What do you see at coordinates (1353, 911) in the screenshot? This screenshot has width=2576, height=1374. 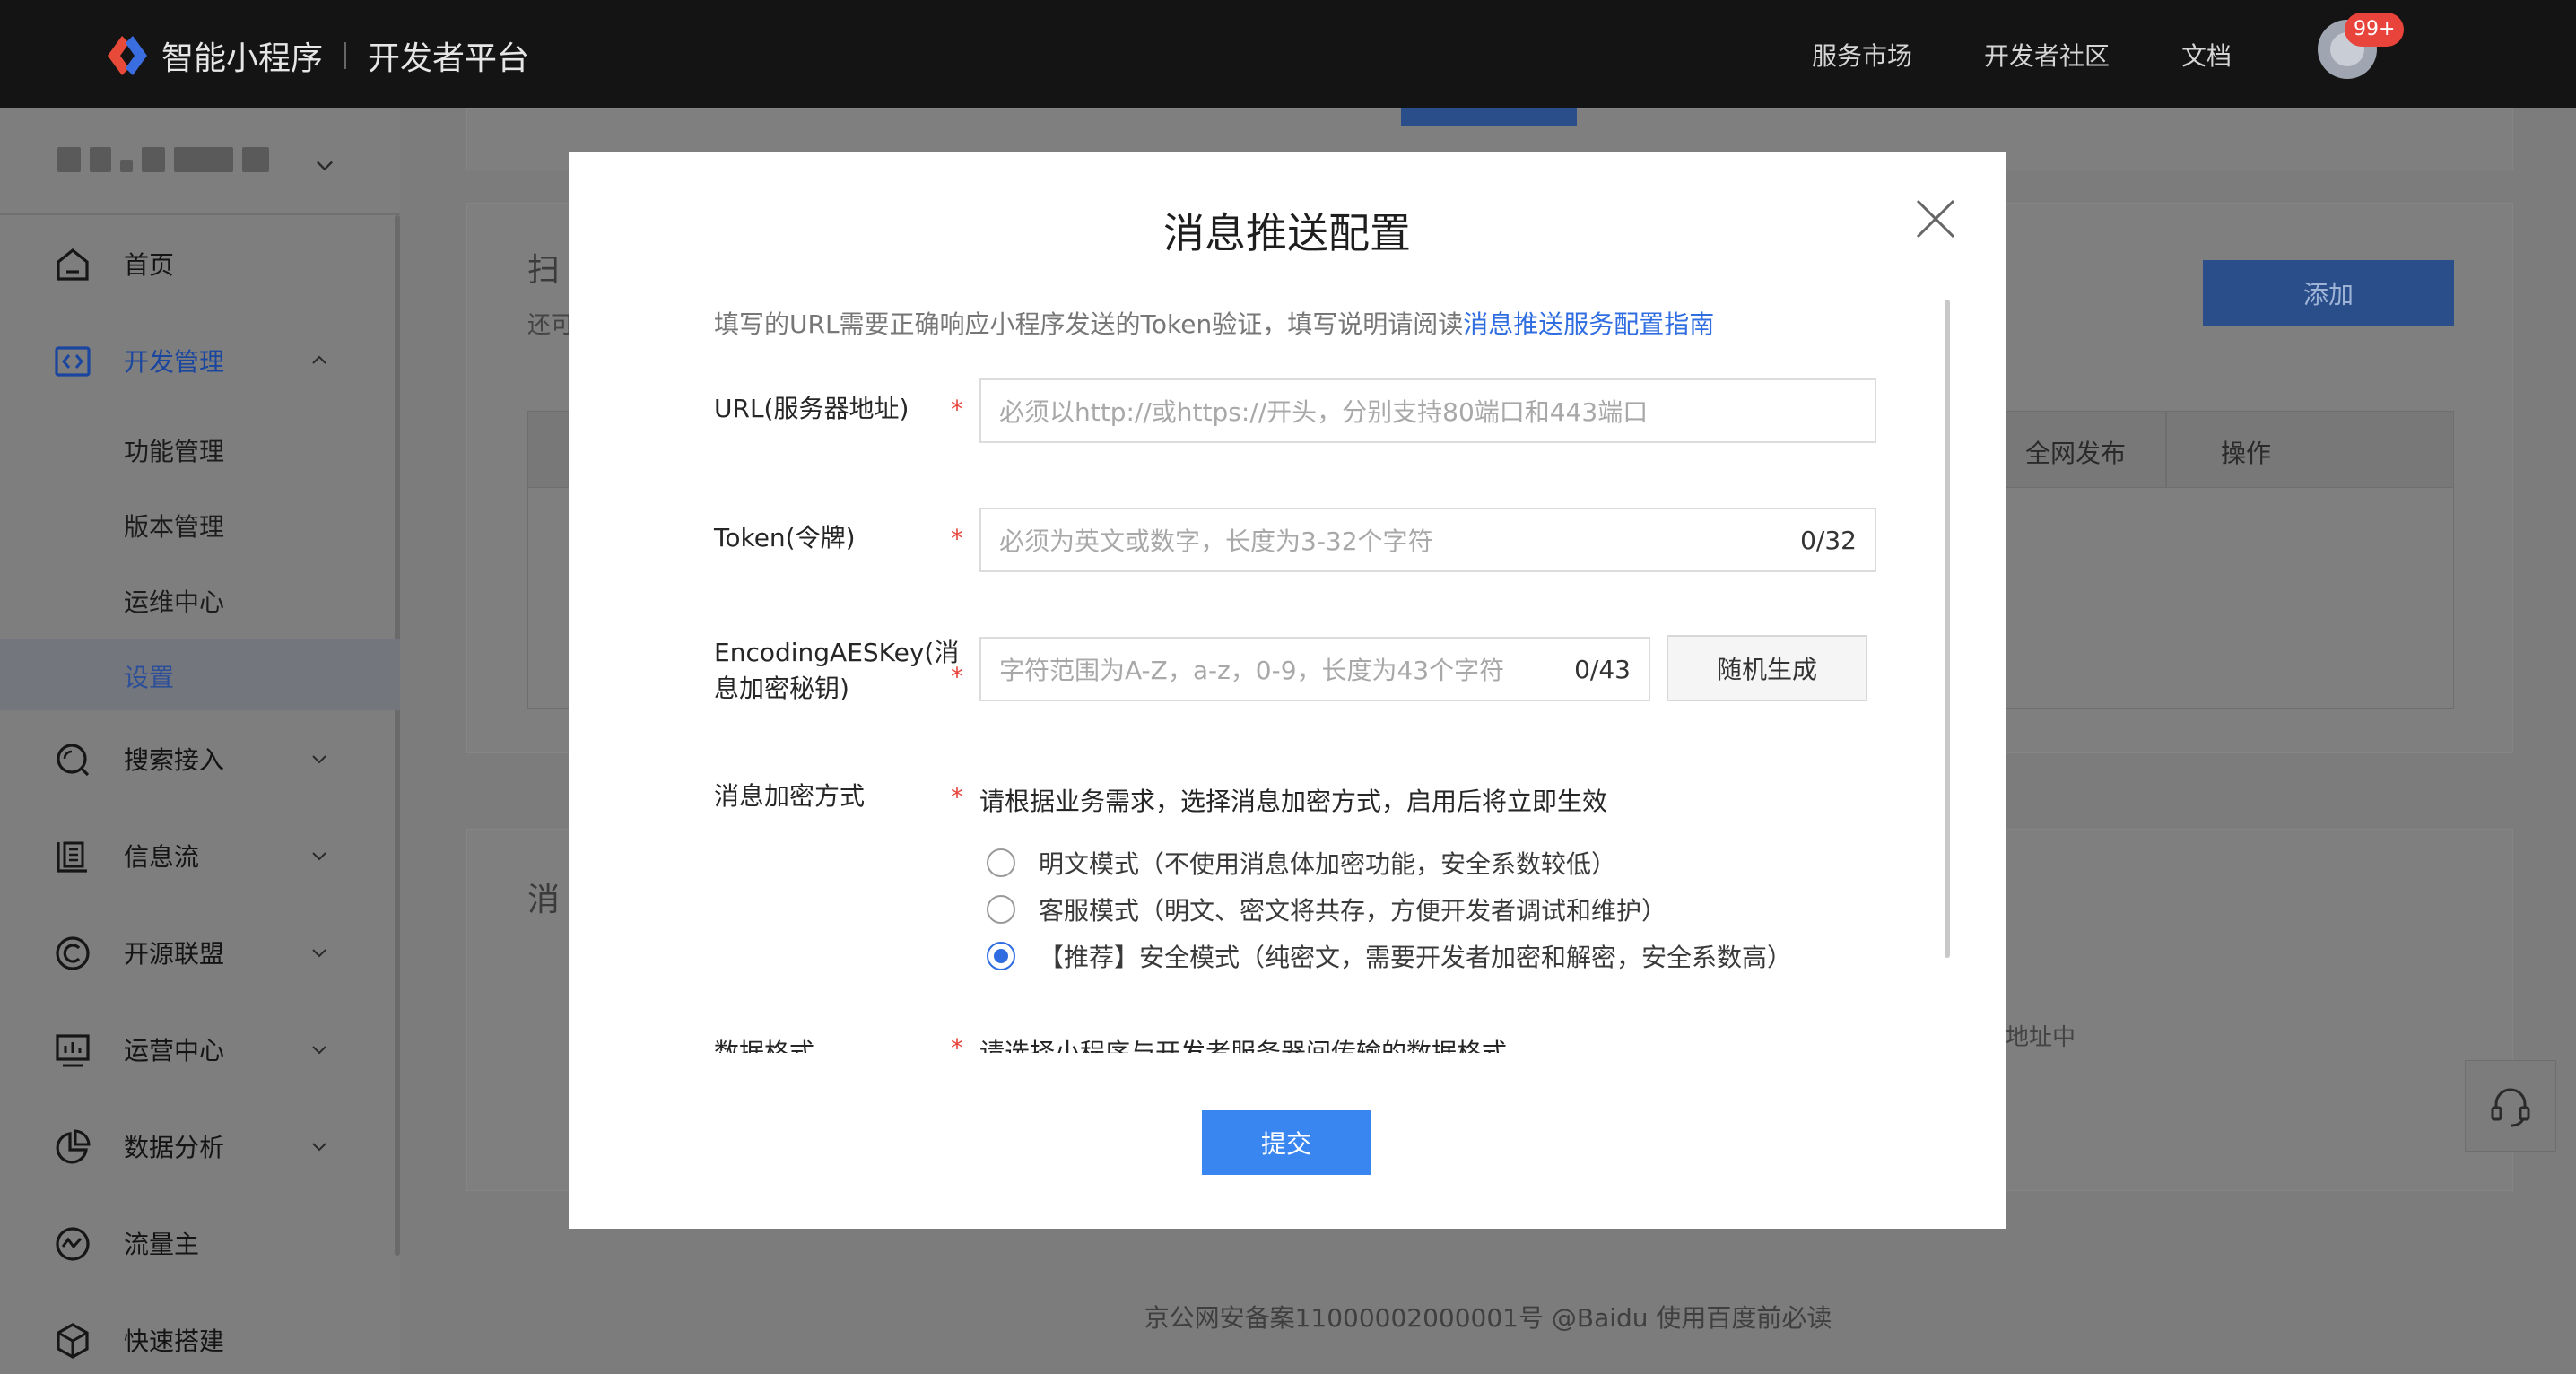 I see `radio-label: 客服模式（明文、密文将共存，方便开发者调试和维护）` at bounding box center [1353, 911].